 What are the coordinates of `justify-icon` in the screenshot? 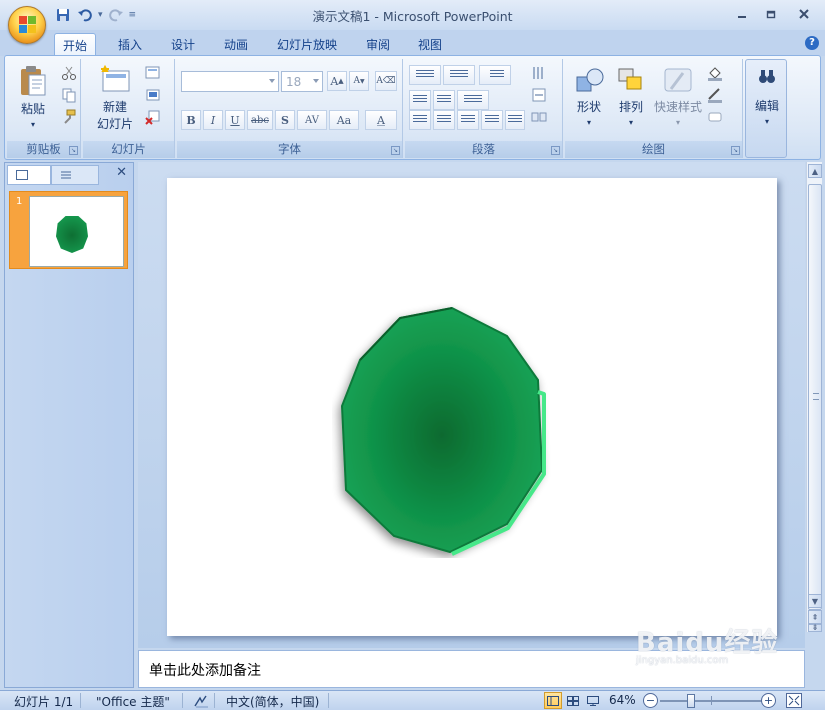 It's located at (492, 120).